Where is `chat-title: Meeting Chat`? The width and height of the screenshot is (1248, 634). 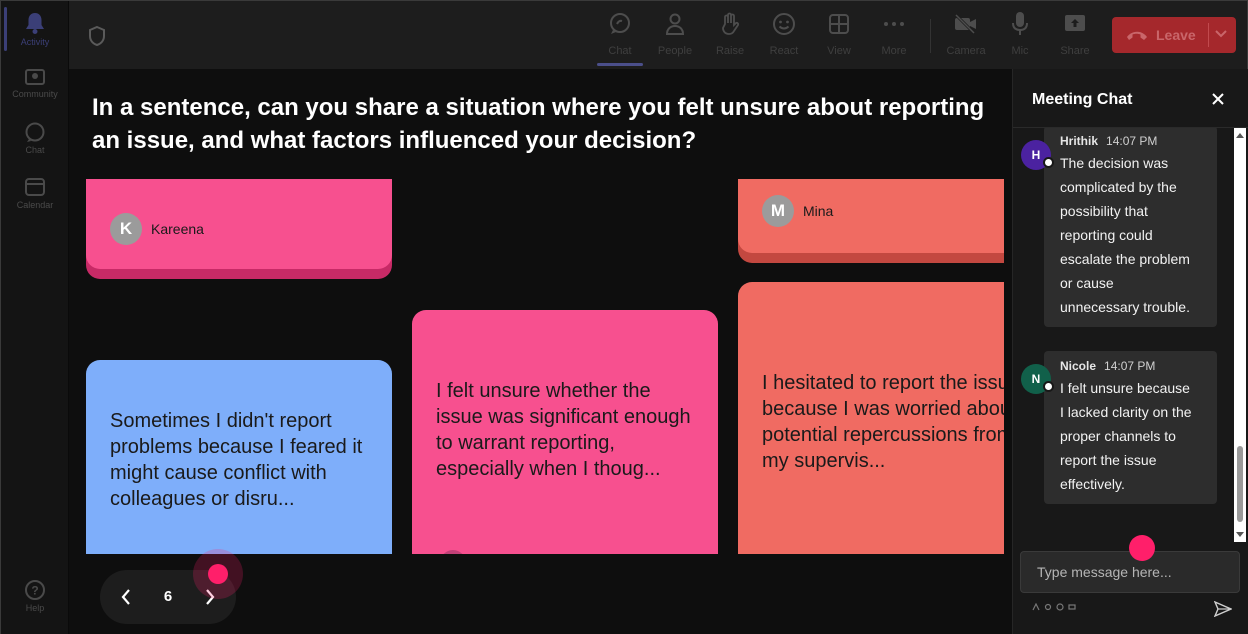 chat-title: Meeting Chat is located at coordinates (1082, 99).